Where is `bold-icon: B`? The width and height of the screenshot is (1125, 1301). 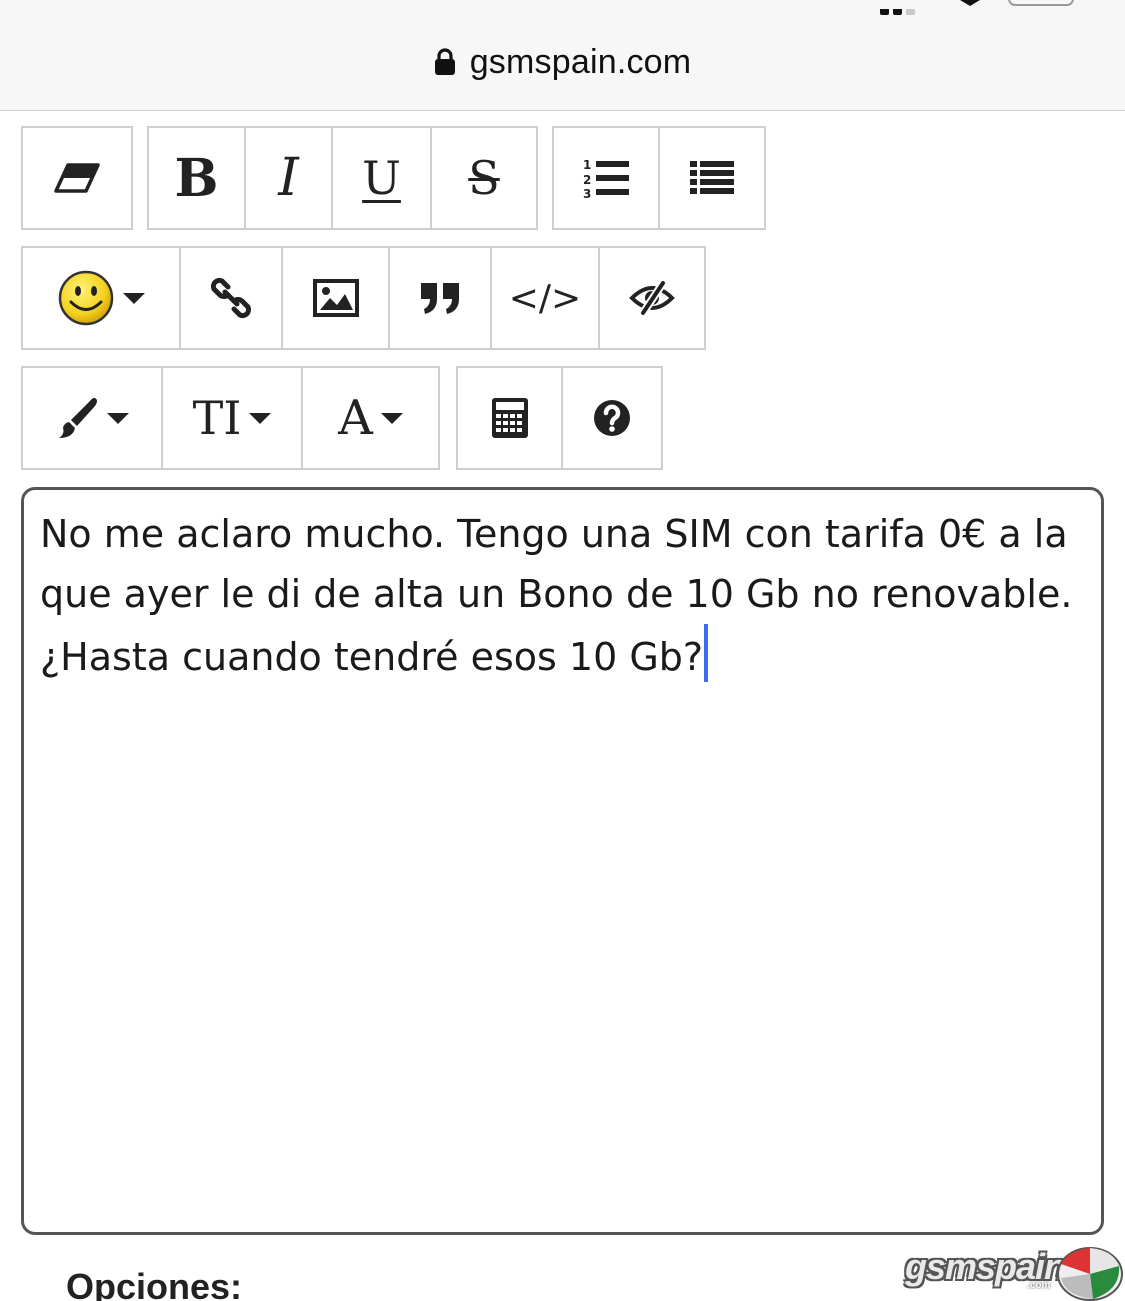 bold-icon: B is located at coordinates (196, 178).